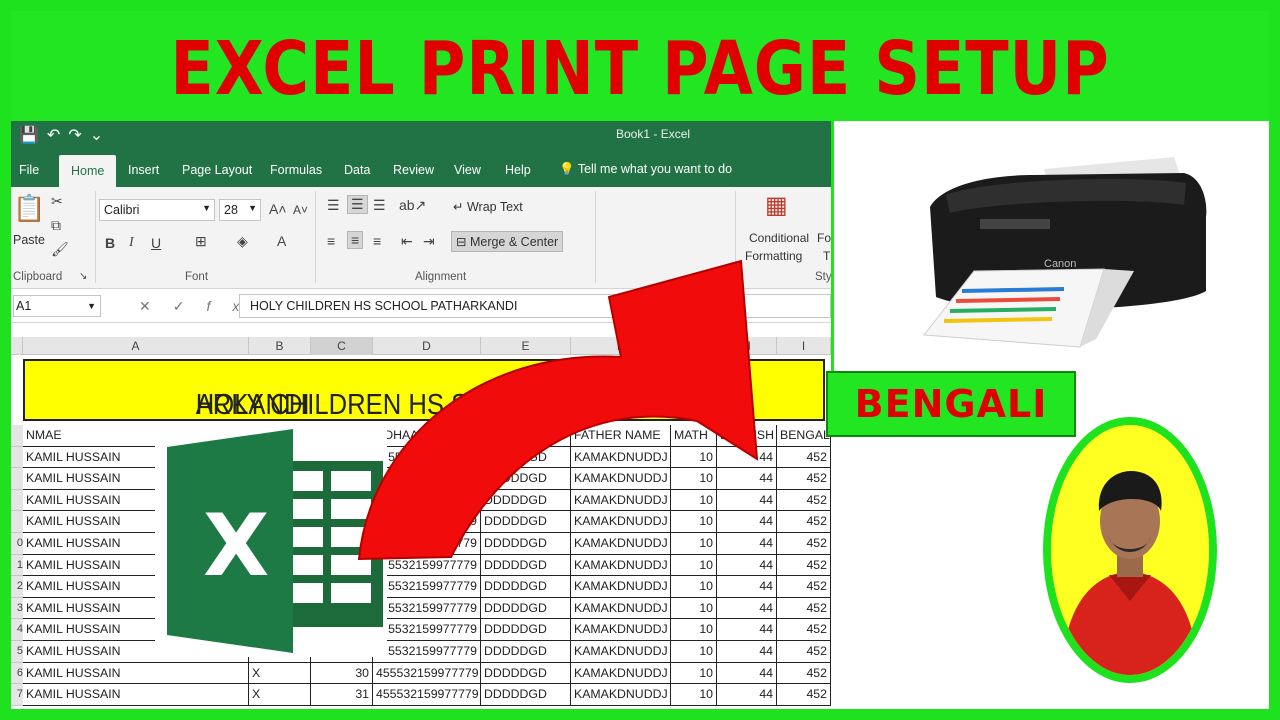  I want to click on middle-align-icon: ☰, so click(357, 204).